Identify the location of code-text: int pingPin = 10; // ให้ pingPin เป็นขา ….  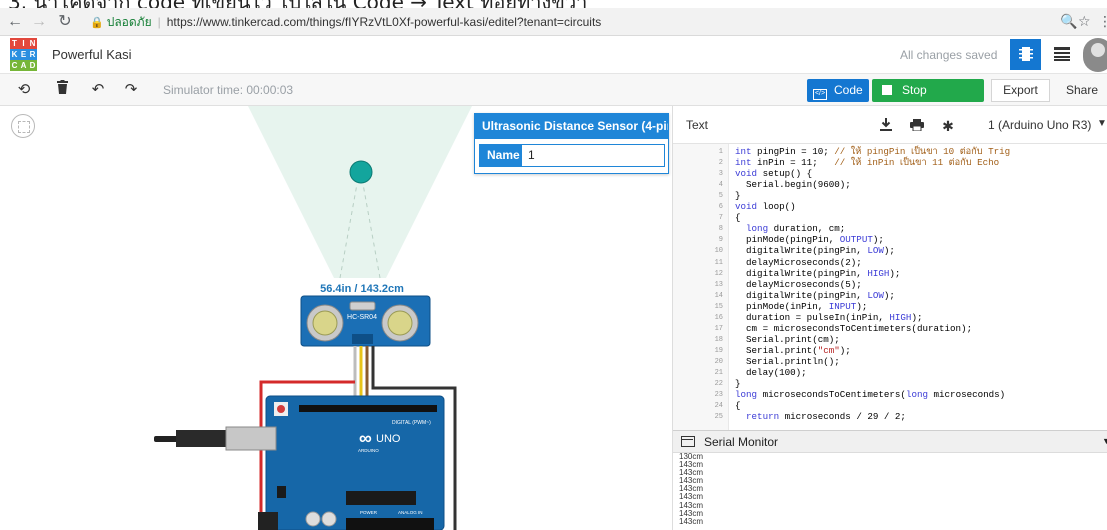
(873, 151).